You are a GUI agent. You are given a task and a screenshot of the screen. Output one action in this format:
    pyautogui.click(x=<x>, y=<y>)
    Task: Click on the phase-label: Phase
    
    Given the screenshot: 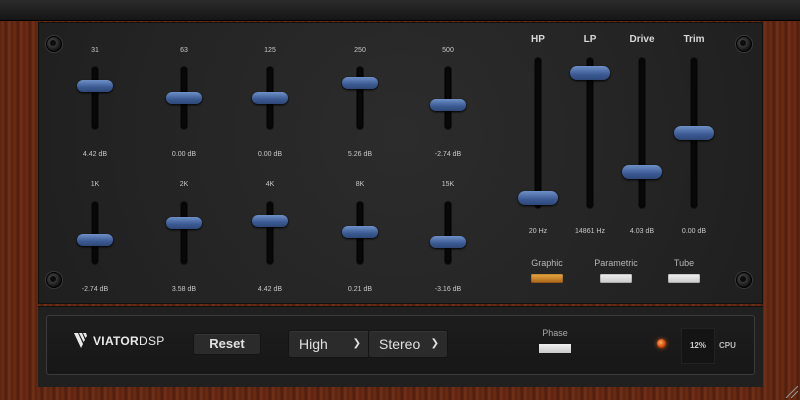 What is the action you would take?
    pyautogui.click(x=555, y=333)
    